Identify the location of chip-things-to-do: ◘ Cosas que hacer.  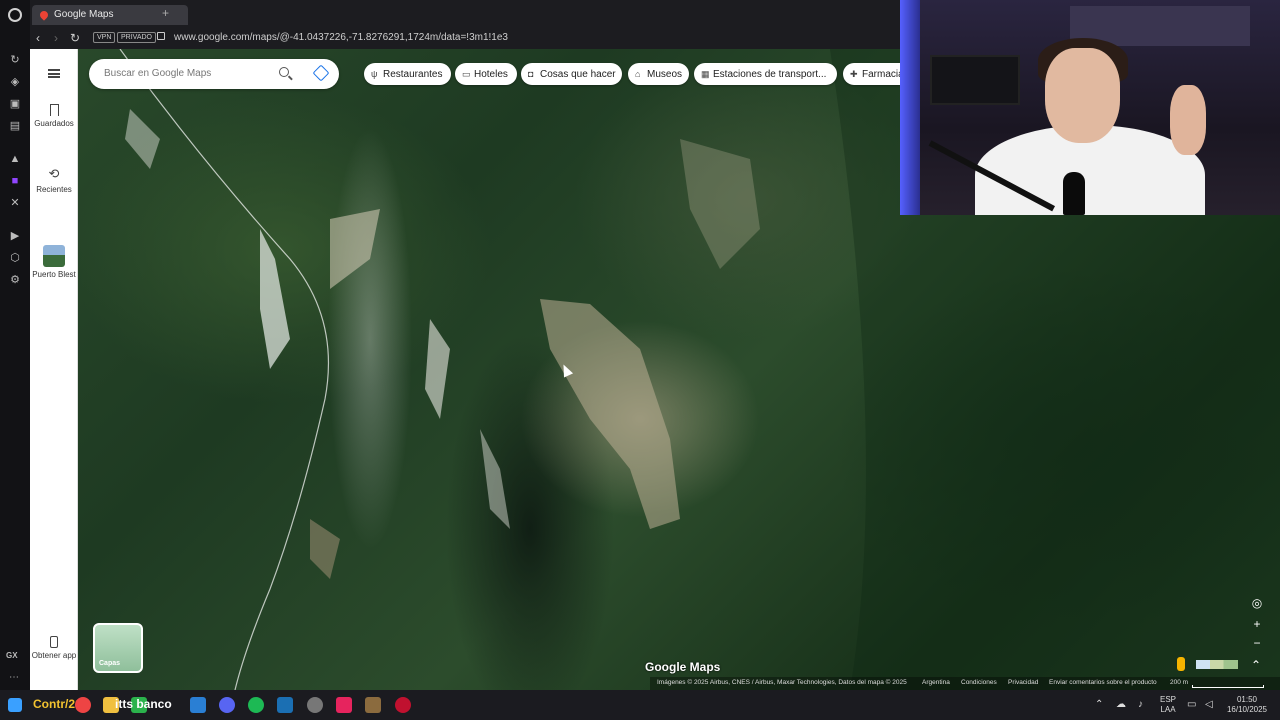
(571, 74).